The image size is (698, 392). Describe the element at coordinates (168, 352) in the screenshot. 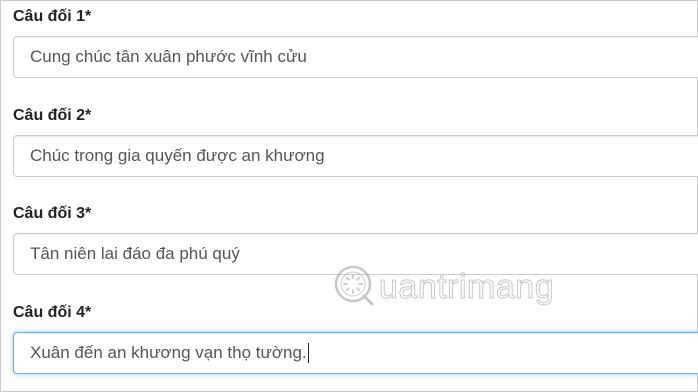

I see `couplet-input-4-value: Xuân đến an khương vạn thọ tường.` at that location.